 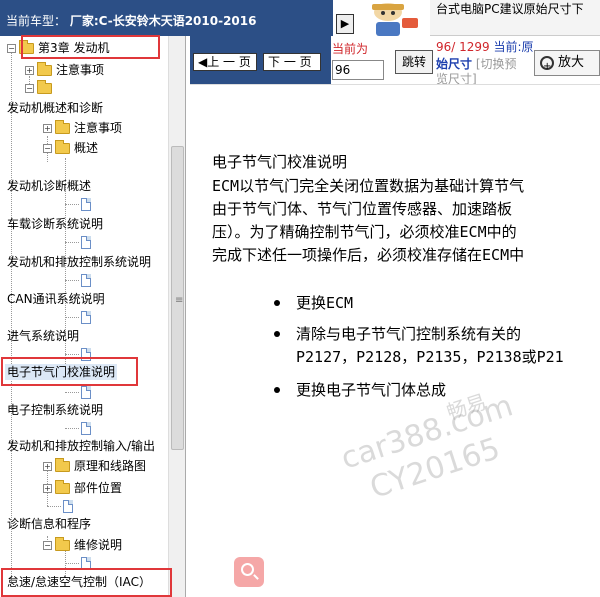 I want to click on zoom-in-button: 放大, so click(x=567, y=64).